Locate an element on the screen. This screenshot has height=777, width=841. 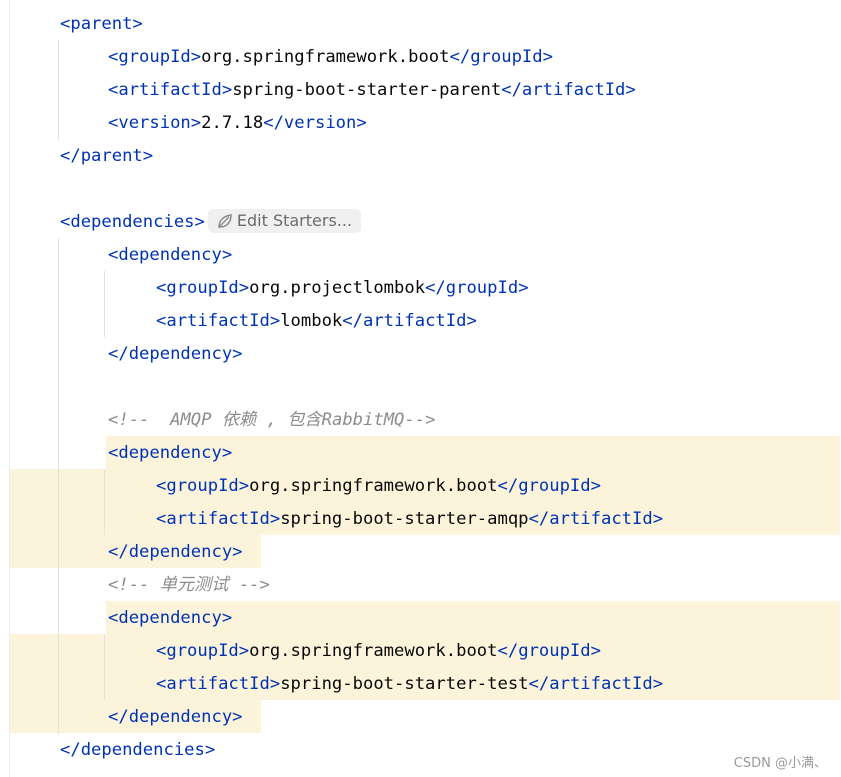
xml-tag: <dependencies> is located at coordinates (132, 222).